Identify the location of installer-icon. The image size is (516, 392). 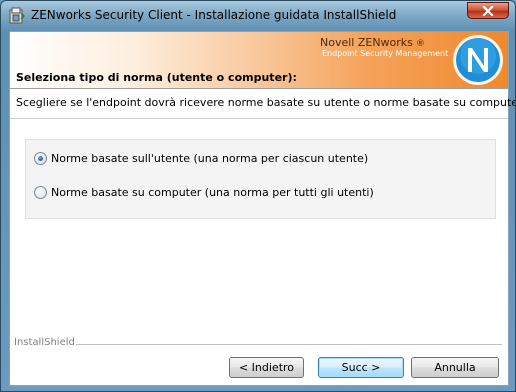
(17, 15).